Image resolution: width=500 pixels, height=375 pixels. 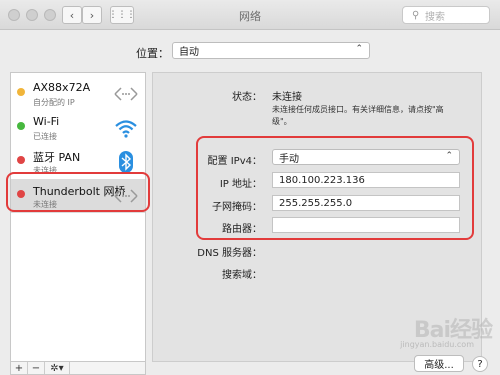 What do you see at coordinates (322, 180) in the screenshot?
I see `ip-address-value: 180.100.223.136` at bounding box center [322, 180].